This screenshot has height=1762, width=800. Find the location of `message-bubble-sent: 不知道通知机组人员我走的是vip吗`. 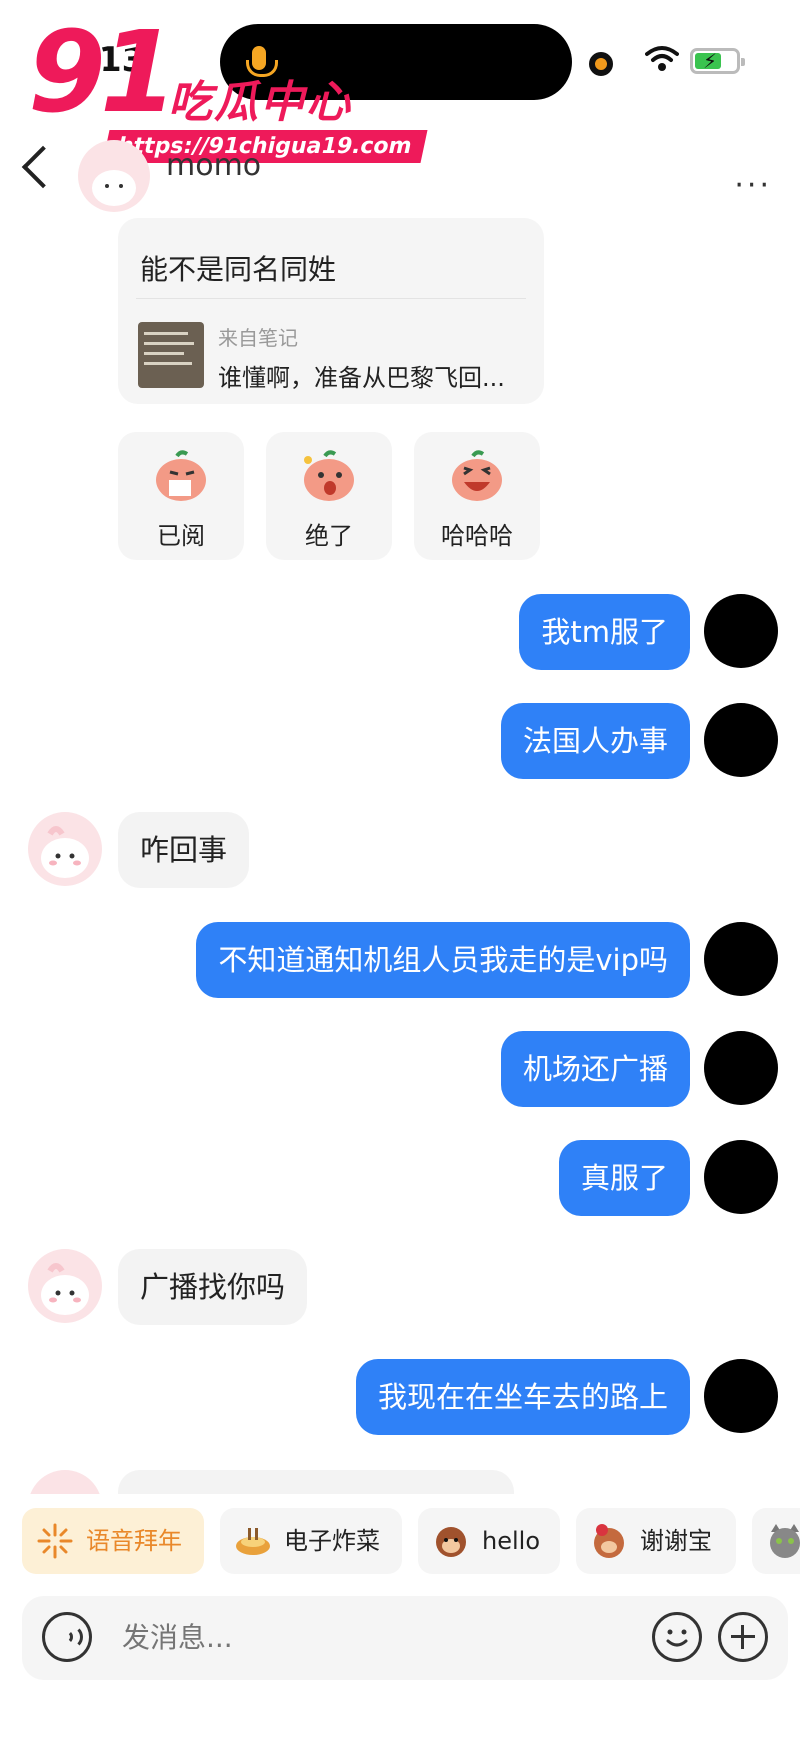

message-bubble-sent: 不知道通知机组人员我走的是vip吗 is located at coordinates (443, 960).